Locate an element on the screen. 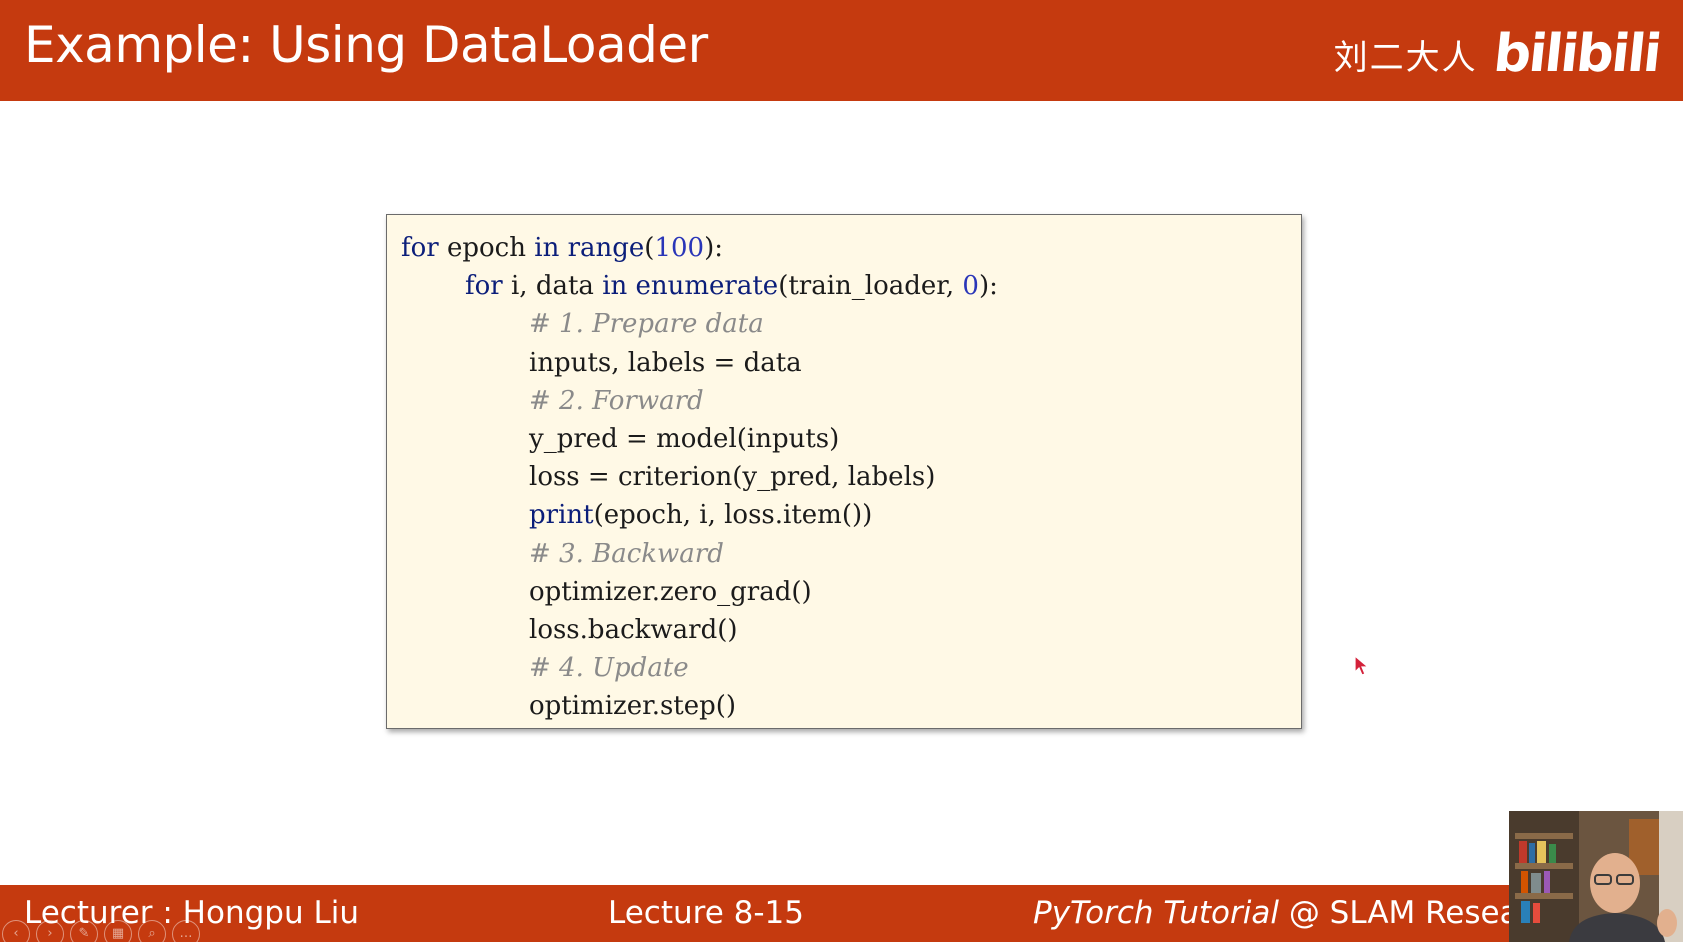  code-comment-forward: # 2. Forward is located at coordinates (616, 400).